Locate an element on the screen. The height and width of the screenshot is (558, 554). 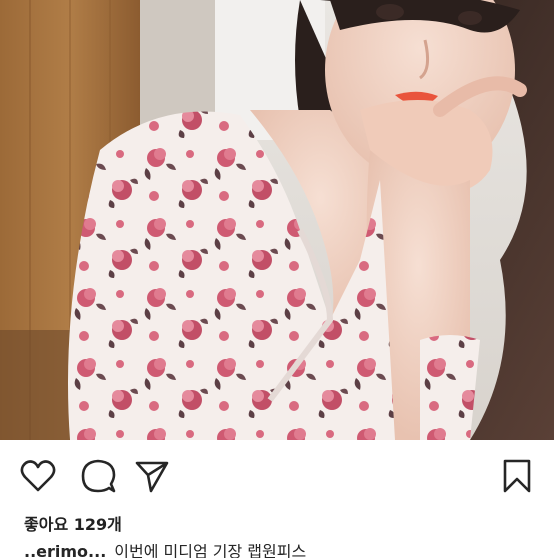
post-caption: ..erimo... 이번에 미디엄 기장 랩원피스 is located at coordinates (284, 551).